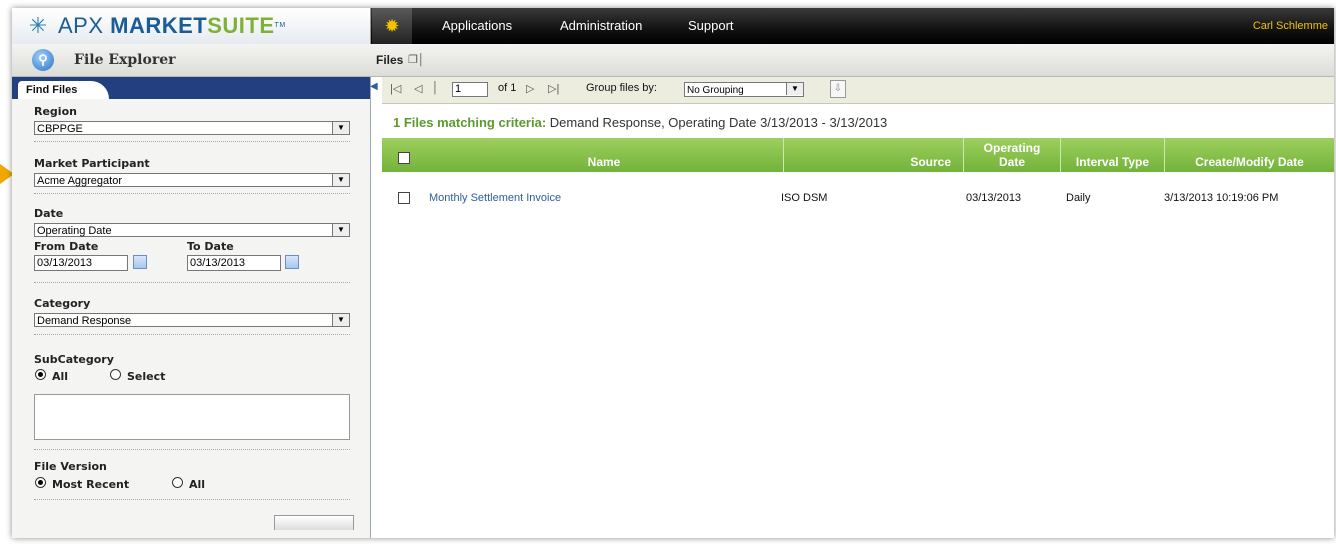 The width and height of the screenshot is (1336, 553). Describe the element at coordinates (191, 88) in the screenshot. I see `panel-tab-strip: Find Files` at that location.